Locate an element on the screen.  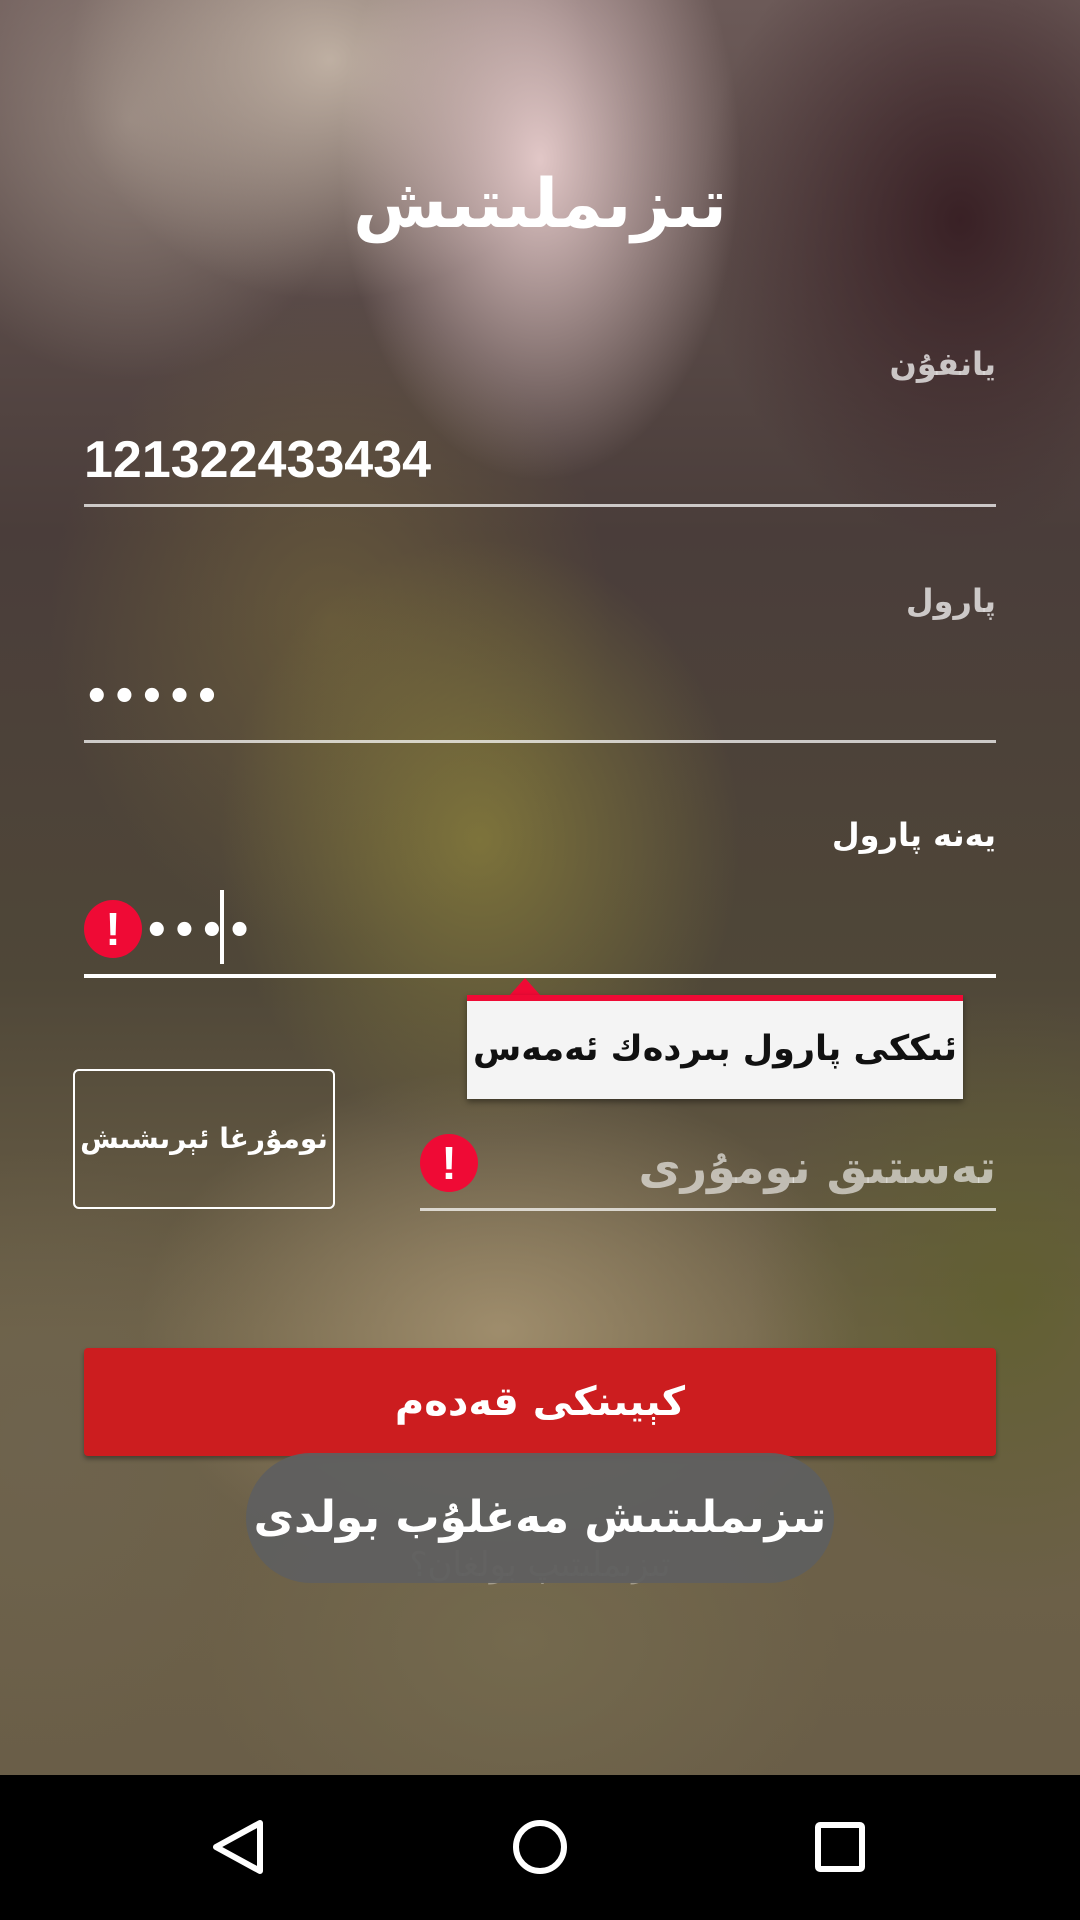
error-tooltip: ئىككى پارول بىردەك ئەمەس is located at coordinates (715, 1047).